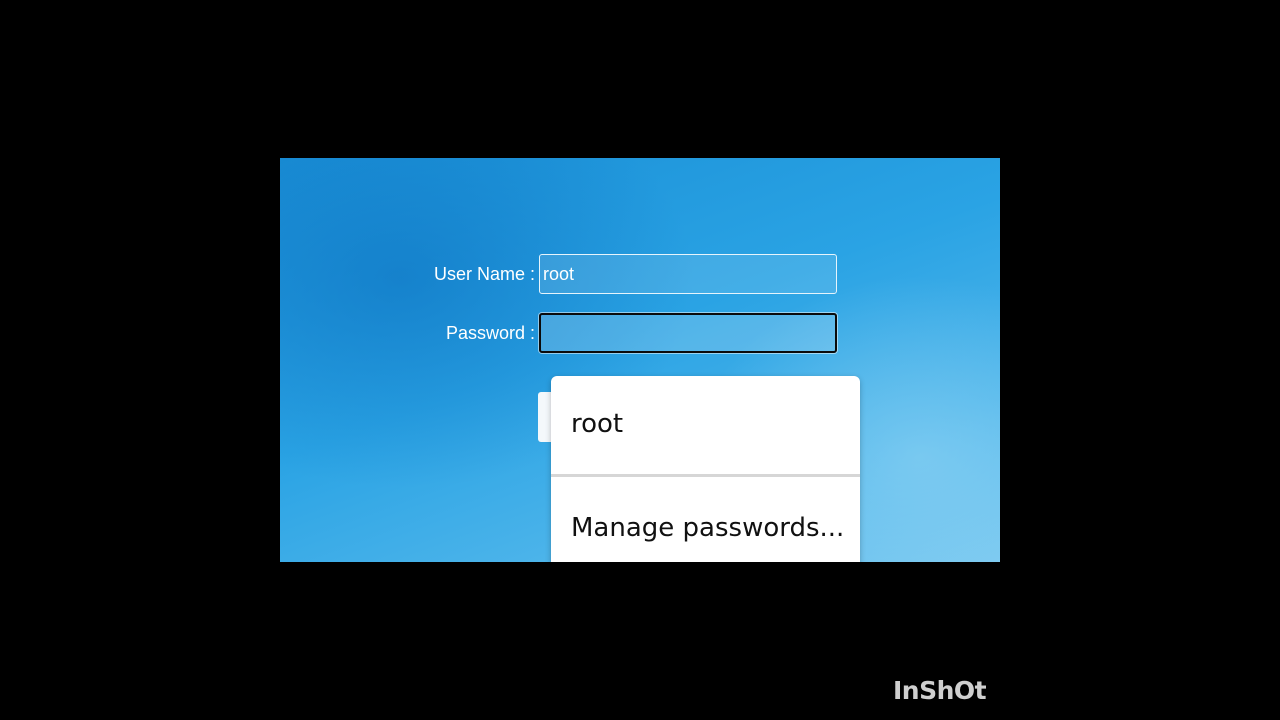  Describe the element at coordinates (688, 274) in the screenshot. I see `username-input` at that location.